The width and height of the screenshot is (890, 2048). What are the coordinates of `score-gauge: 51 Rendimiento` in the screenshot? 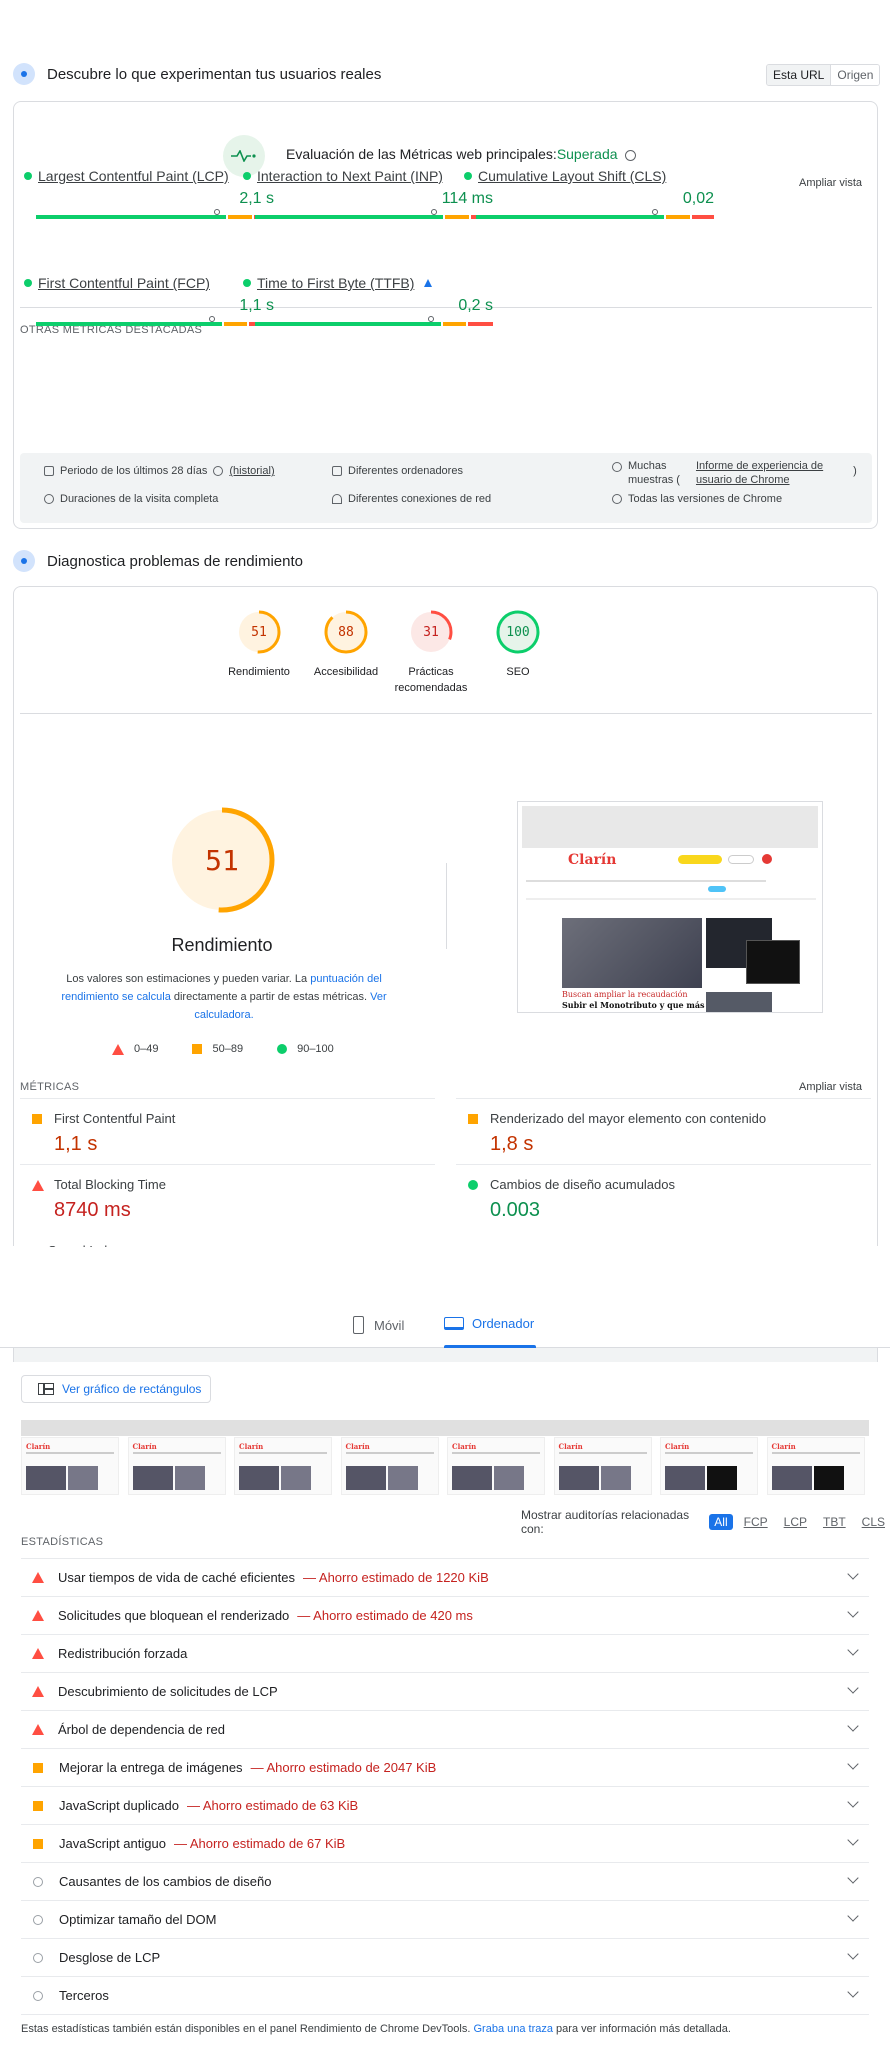 It's located at (259, 644).